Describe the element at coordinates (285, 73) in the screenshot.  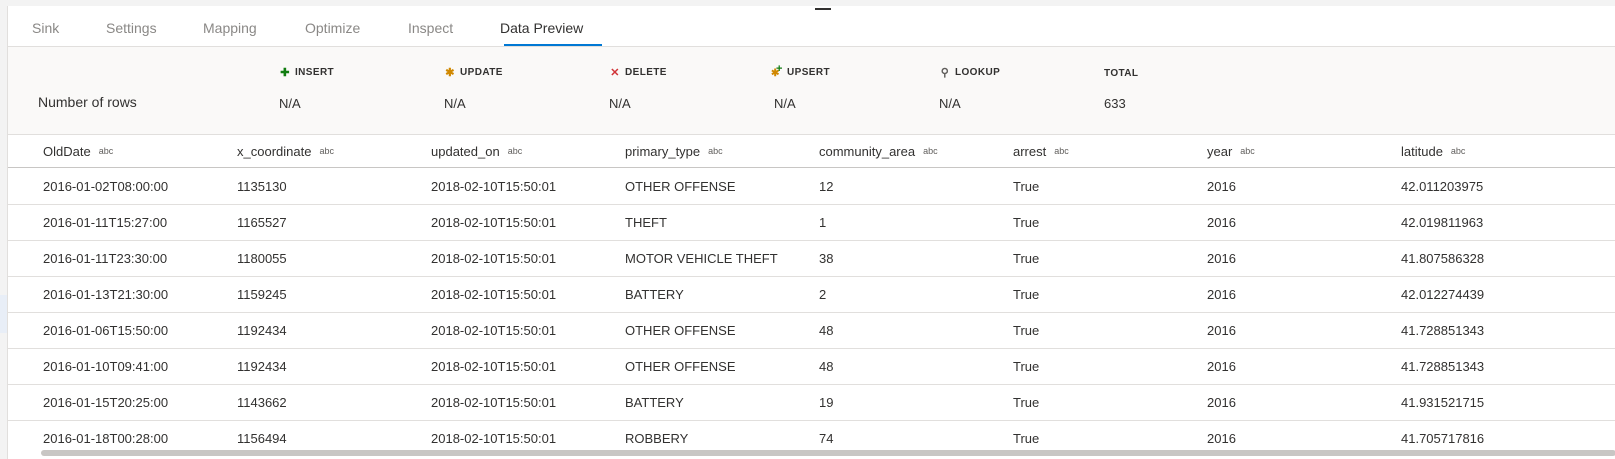
I see `plus-icon: ✚` at that location.